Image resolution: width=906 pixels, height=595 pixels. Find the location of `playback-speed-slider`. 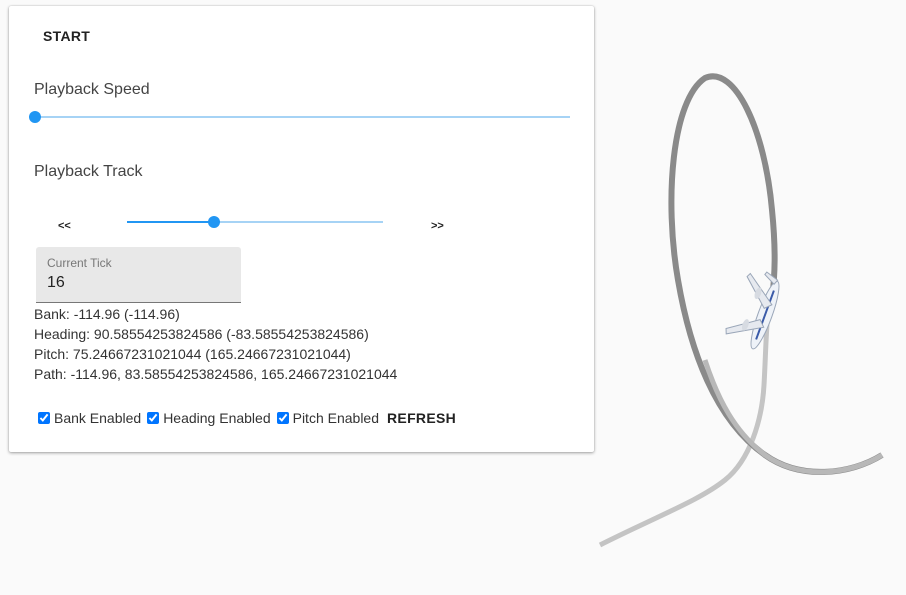

playback-speed-slider is located at coordinates (299, 117).